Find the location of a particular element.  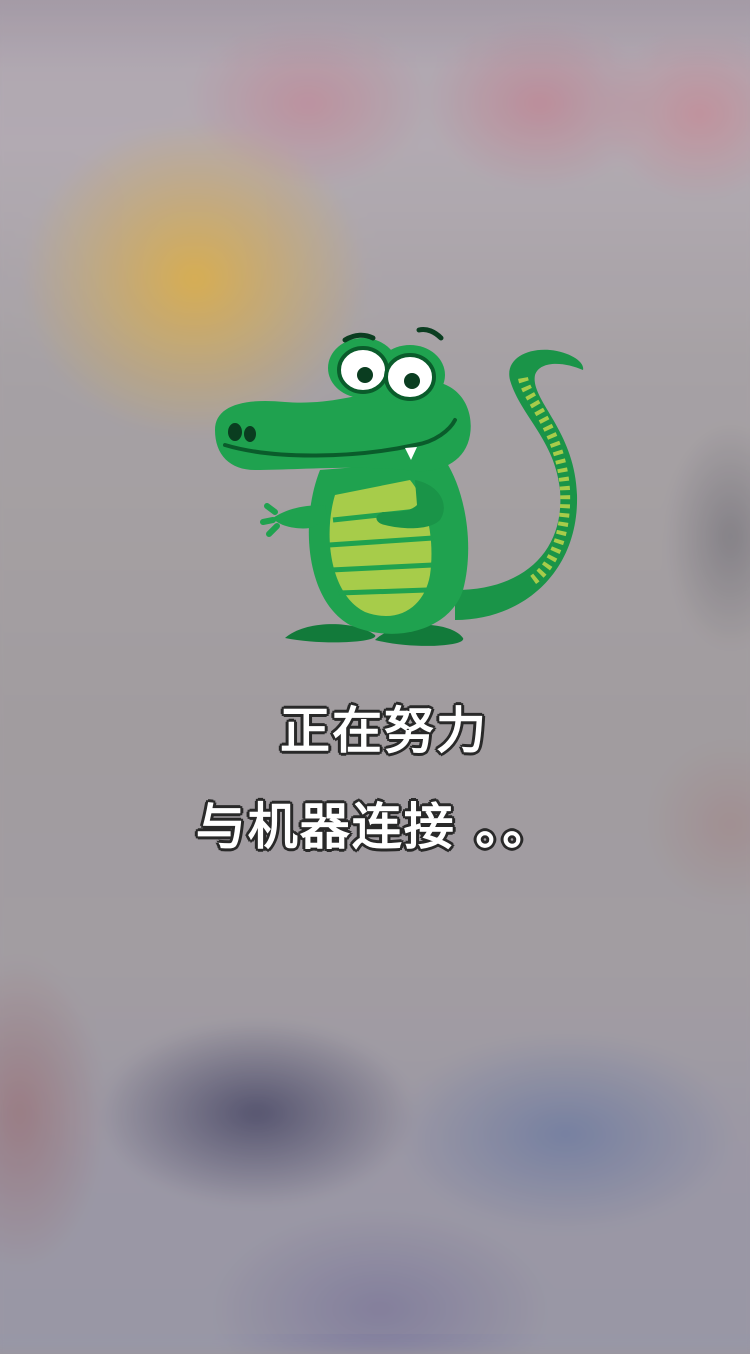

loading-message-line1: 正在努力 is located at coordinates (384, 731).